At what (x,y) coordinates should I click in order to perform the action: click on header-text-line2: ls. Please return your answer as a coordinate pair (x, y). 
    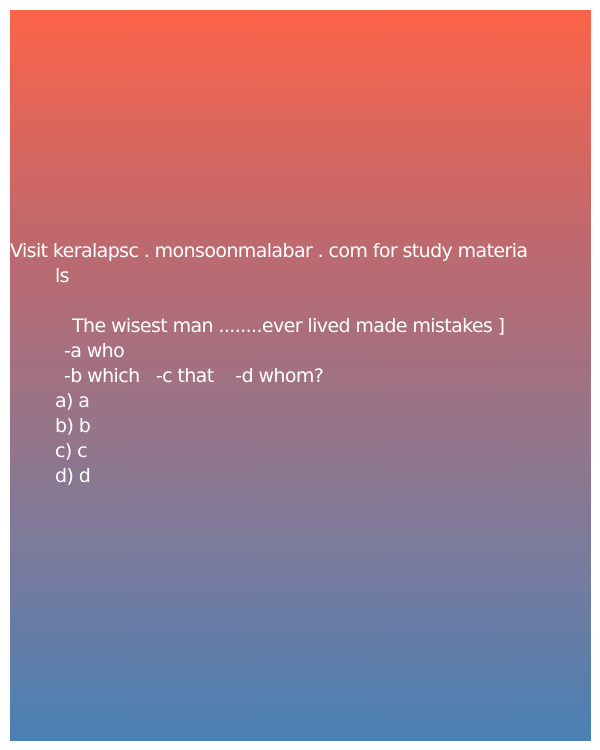
    Looking at the image, I should click on (62, 276).